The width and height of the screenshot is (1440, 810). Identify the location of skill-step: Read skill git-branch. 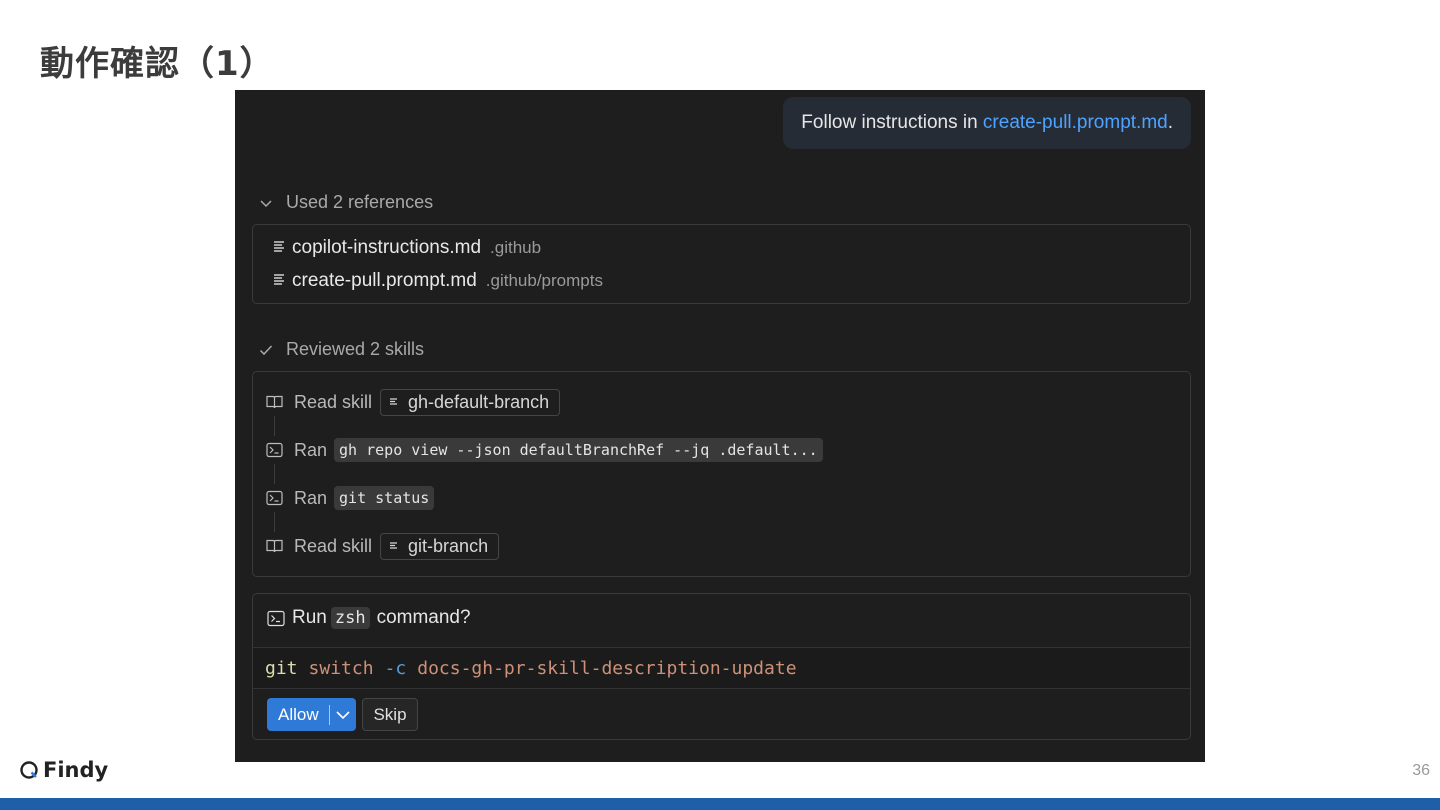
(383, 546).